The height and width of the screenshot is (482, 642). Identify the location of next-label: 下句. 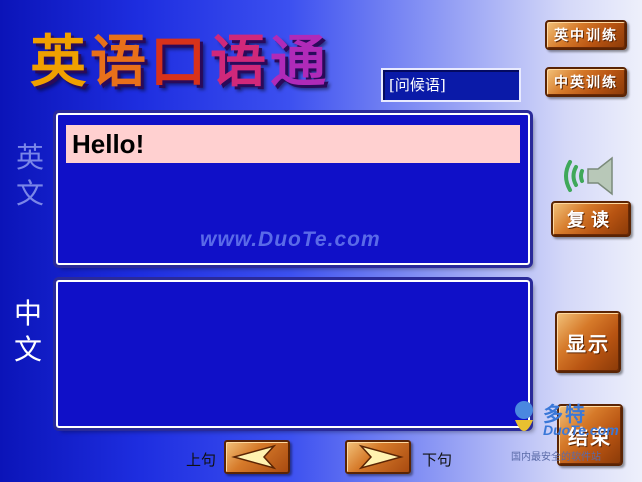
(437, 460).